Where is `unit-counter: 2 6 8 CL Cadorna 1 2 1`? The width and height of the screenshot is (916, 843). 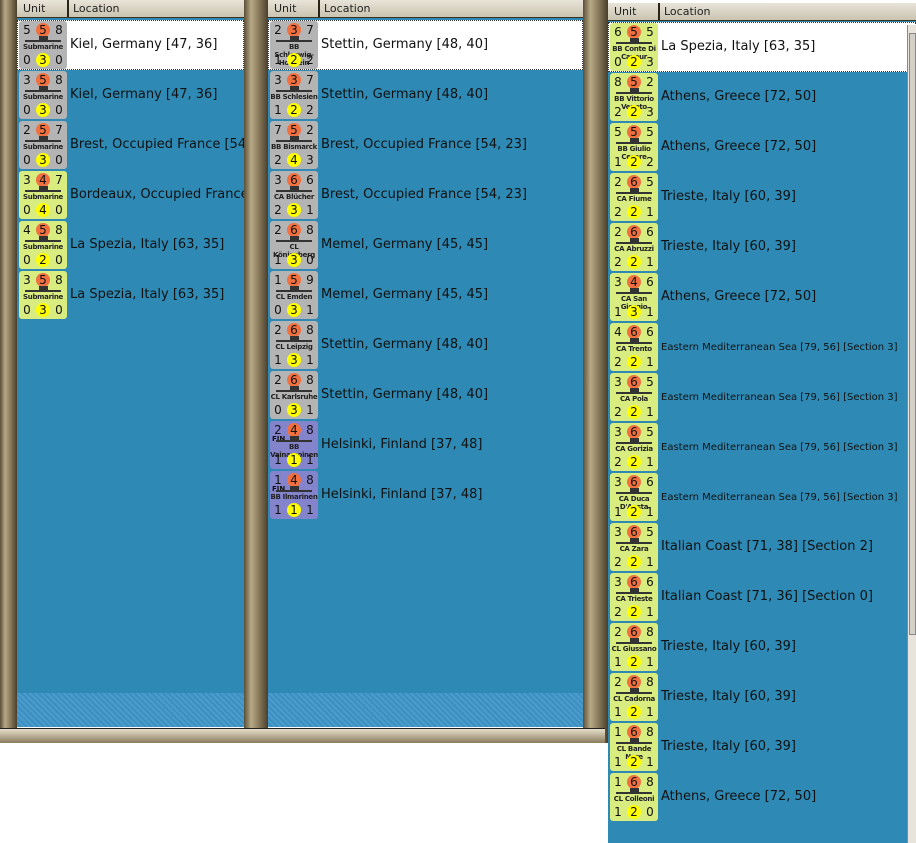
unit-counter: 2 6 8 CL Cadorna 1 2 1 is located at coordinates (634, 697).